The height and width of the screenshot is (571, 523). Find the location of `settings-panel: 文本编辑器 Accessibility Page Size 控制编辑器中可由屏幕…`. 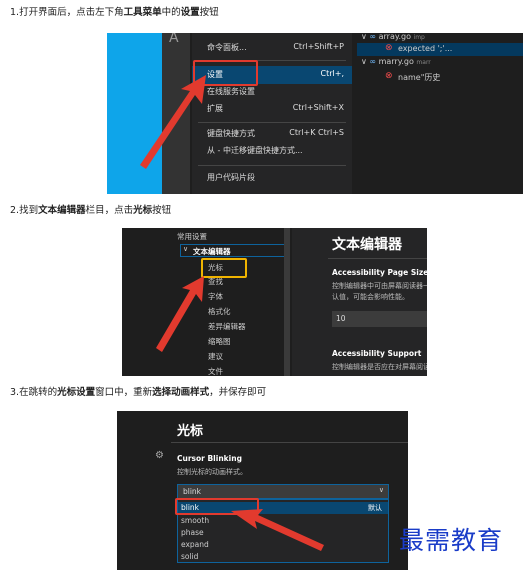

settings-panel: 文本编辑器 Accessibility Page Size 控制编辑器中可由屏幕… is located at coordinates (359, 302).